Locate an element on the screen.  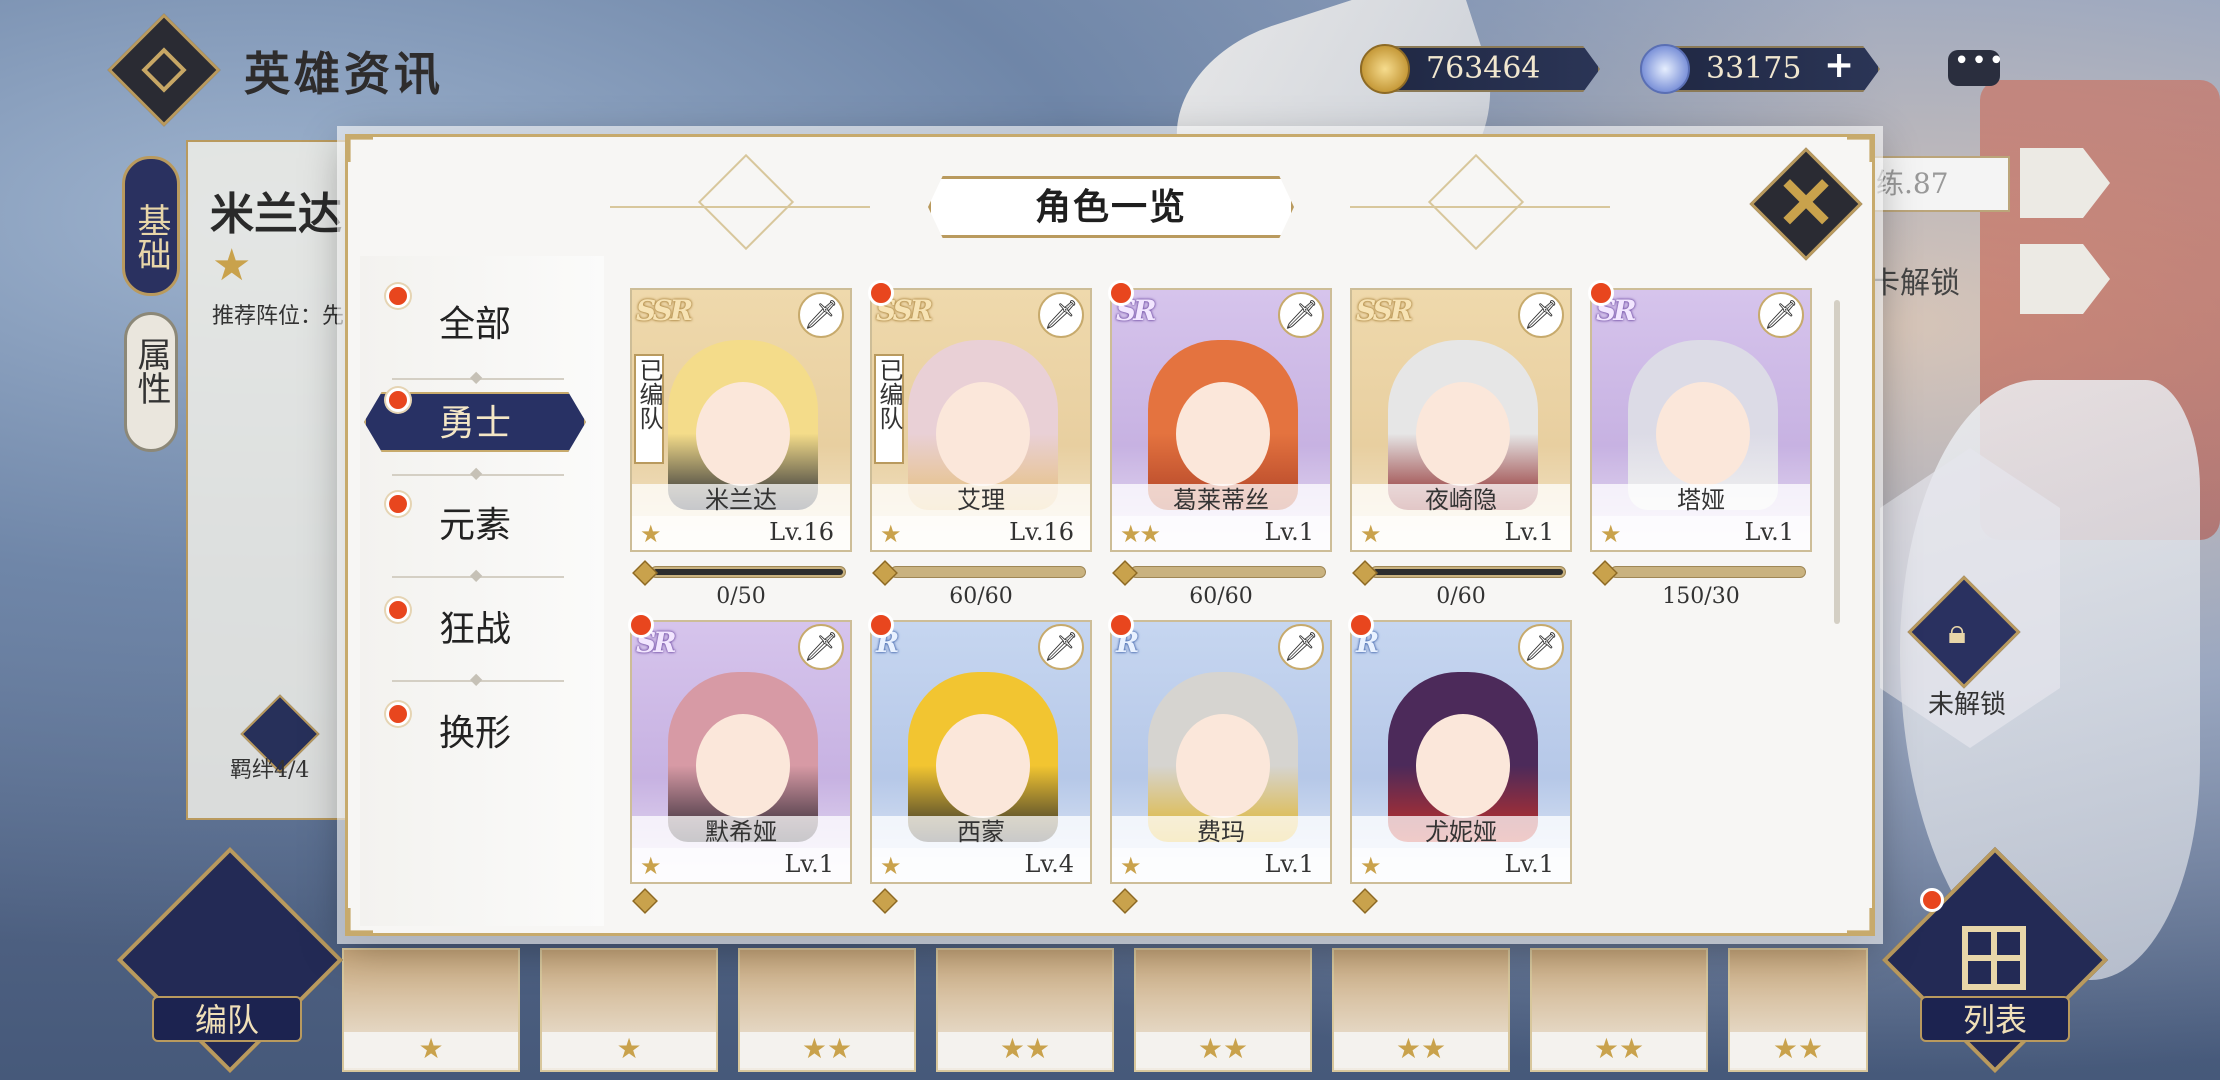
hero-card: SSR 🗡︎ 已编队 艾理 ★ Lv.16 is located at coordinates (981, 420).